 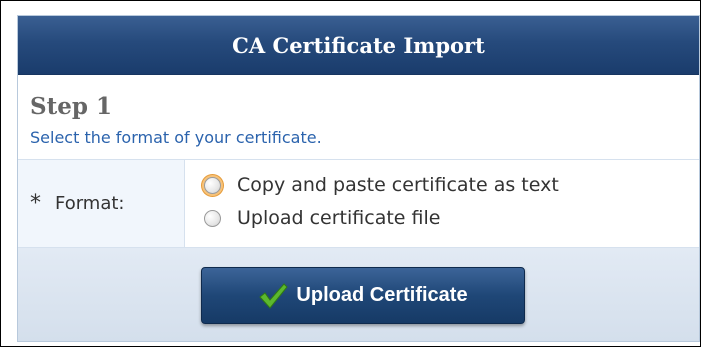 I want to click on format-label-cell: * Format:, so click(x=101, y=203).